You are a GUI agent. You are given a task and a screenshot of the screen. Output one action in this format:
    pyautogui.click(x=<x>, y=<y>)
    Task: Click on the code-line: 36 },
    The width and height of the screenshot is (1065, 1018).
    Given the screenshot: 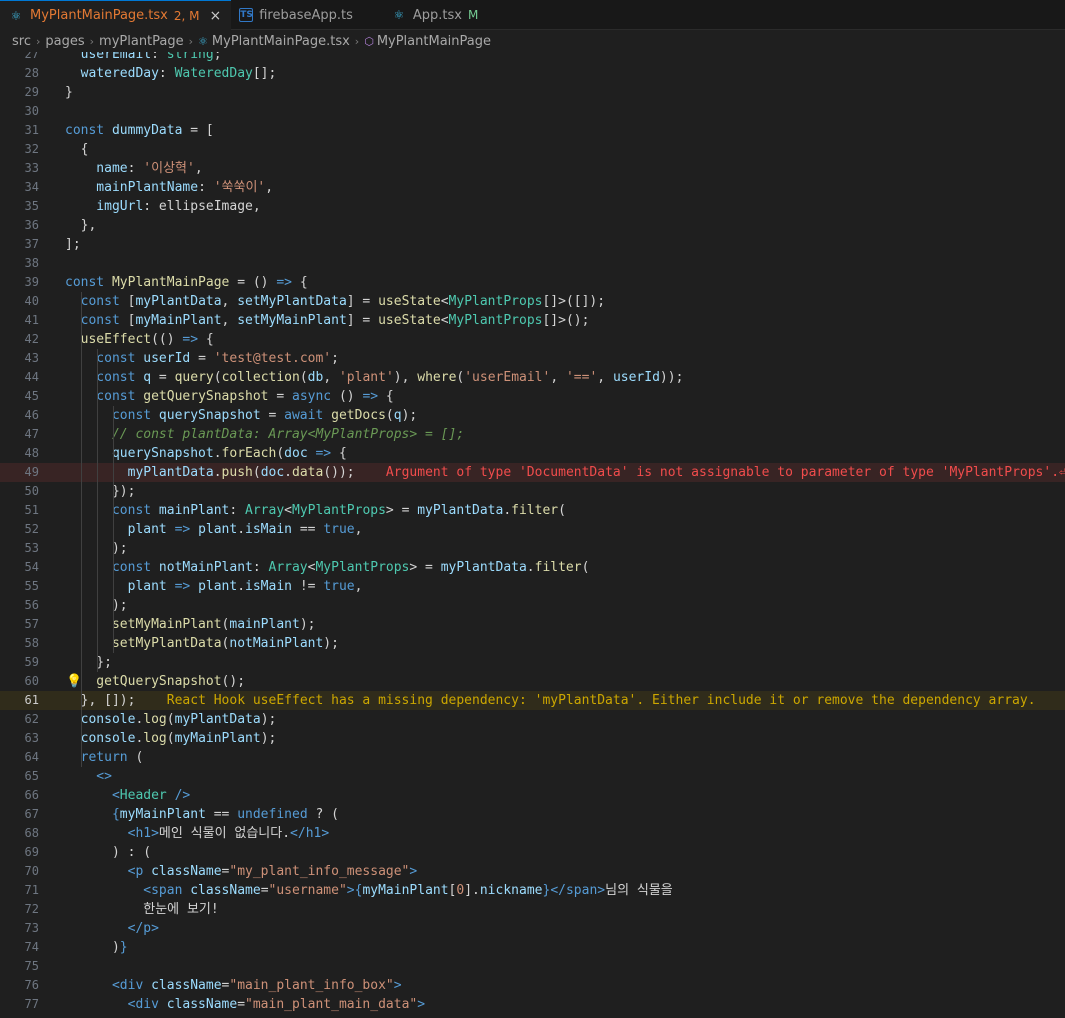 What is the action you would take?
    pyautogui.click(x=532, y=225)
    